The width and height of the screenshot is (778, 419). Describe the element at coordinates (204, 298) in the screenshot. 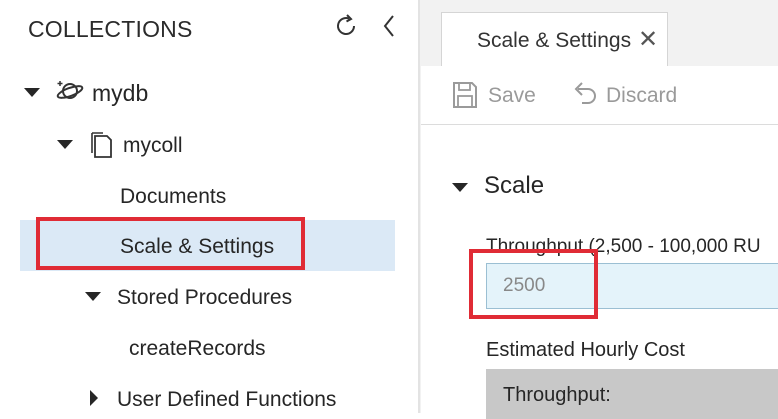

I see `tree-item-stored-procedures: Stored Procedures` at that location.